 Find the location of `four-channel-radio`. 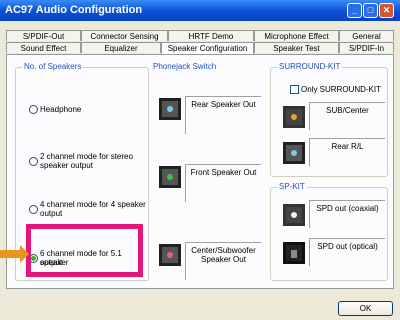

four-channel-radio is located at coordinates (33, 209).